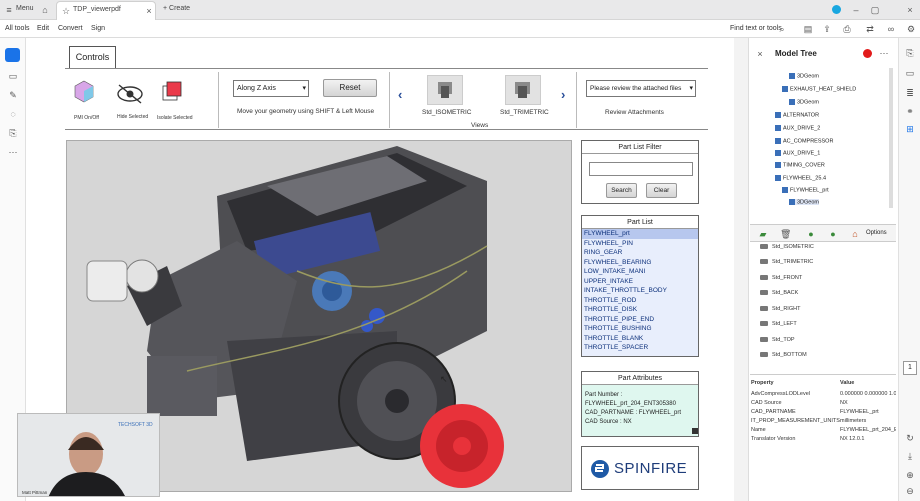 This screenshot has width=920, height=501. What do you see at coordinates (400, 94) in the screenshot?
I see `views-prev-icon: ‹` at bounding box center [400, 94].